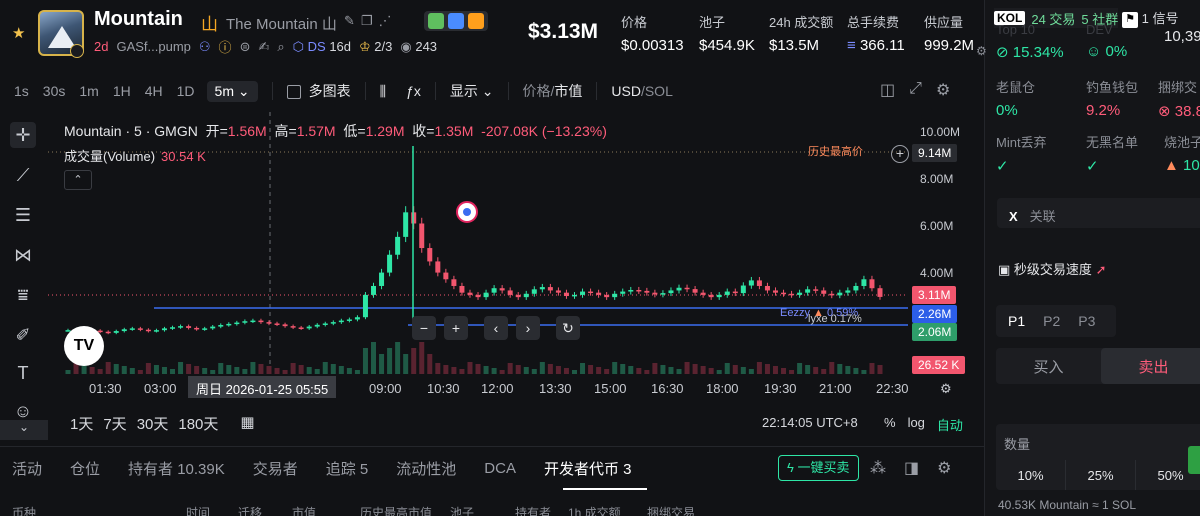  I want to click on col-mcap: 市值, so click(304, 510).